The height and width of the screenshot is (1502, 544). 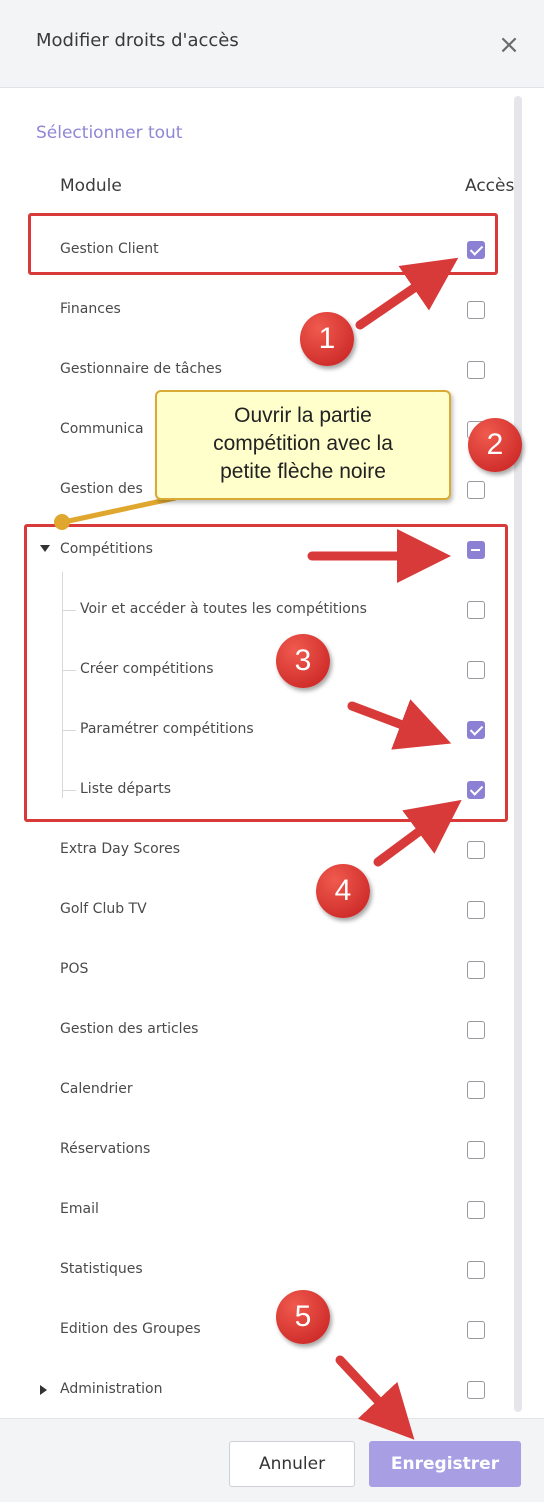 What do you see at coordinates (303, 415) in the screenshot?
I see `callout-line: Ouvrir la partie` at bounding box center [303, 415].